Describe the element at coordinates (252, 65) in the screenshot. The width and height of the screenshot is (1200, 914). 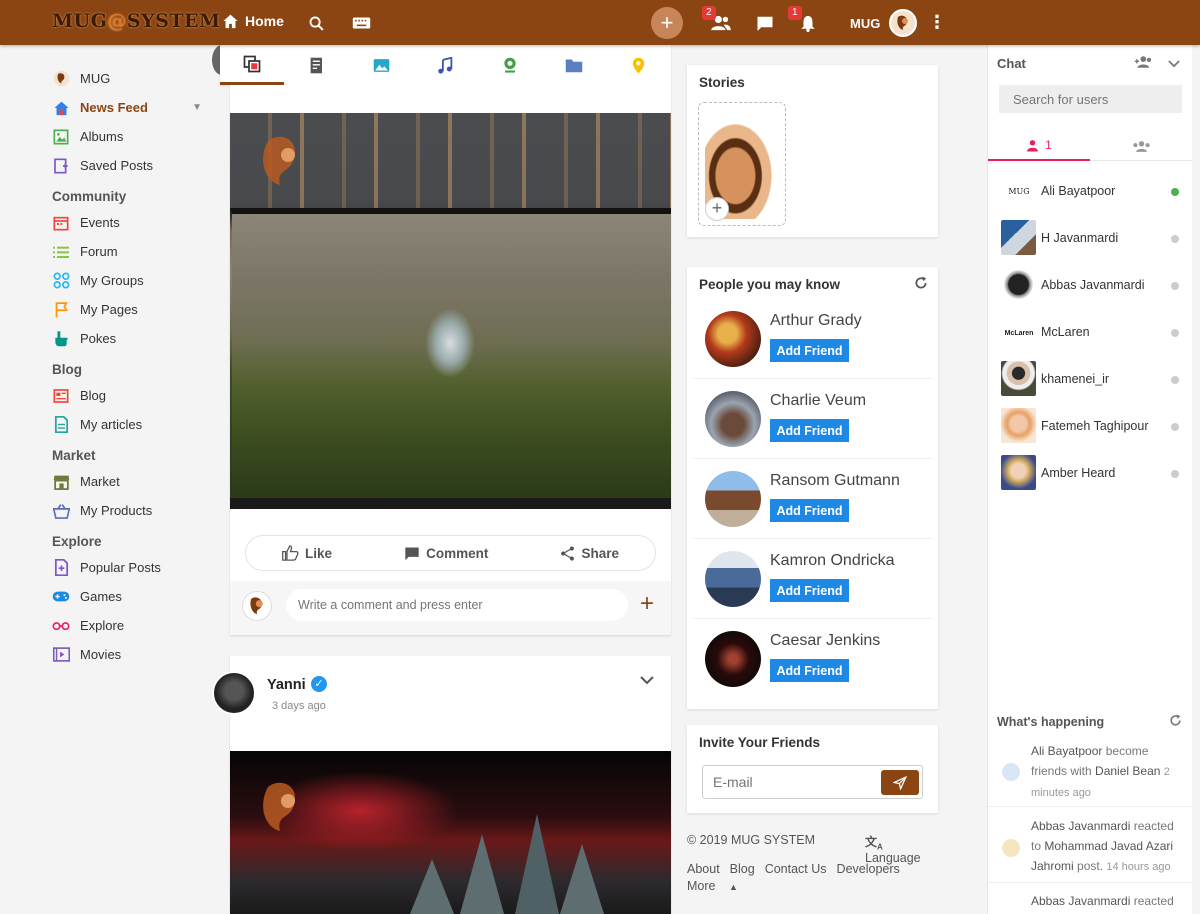
I see `tab-text-post` at that location.